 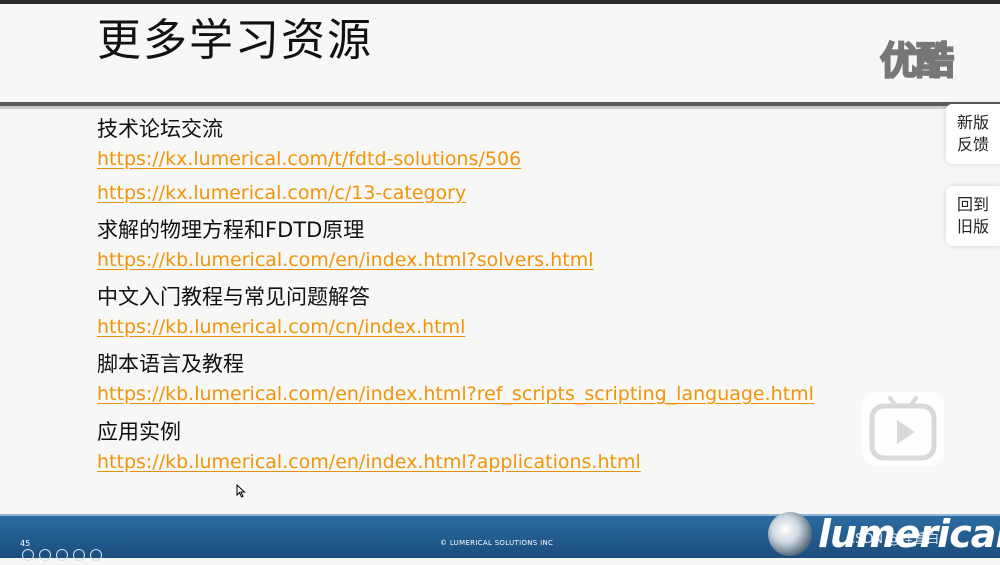 What do you see at coordinates (160, 129) in the screenshot?
I see `heading-forum: 技术论坛交流` at bounding box center [160, 129].